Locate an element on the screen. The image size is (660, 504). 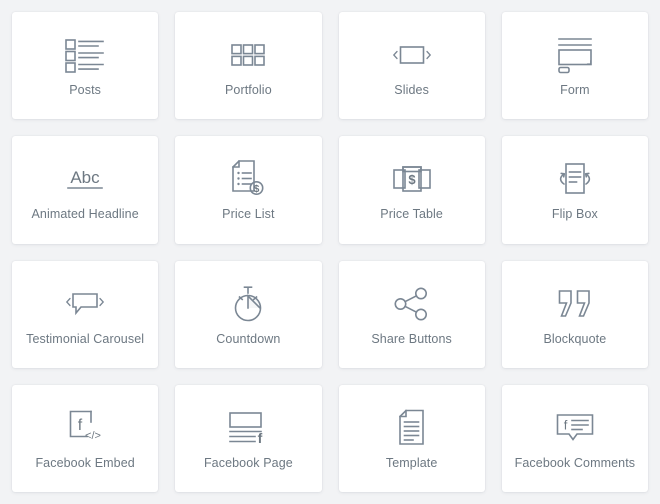
widget-label: Slides is located at coordinates (411, 90).